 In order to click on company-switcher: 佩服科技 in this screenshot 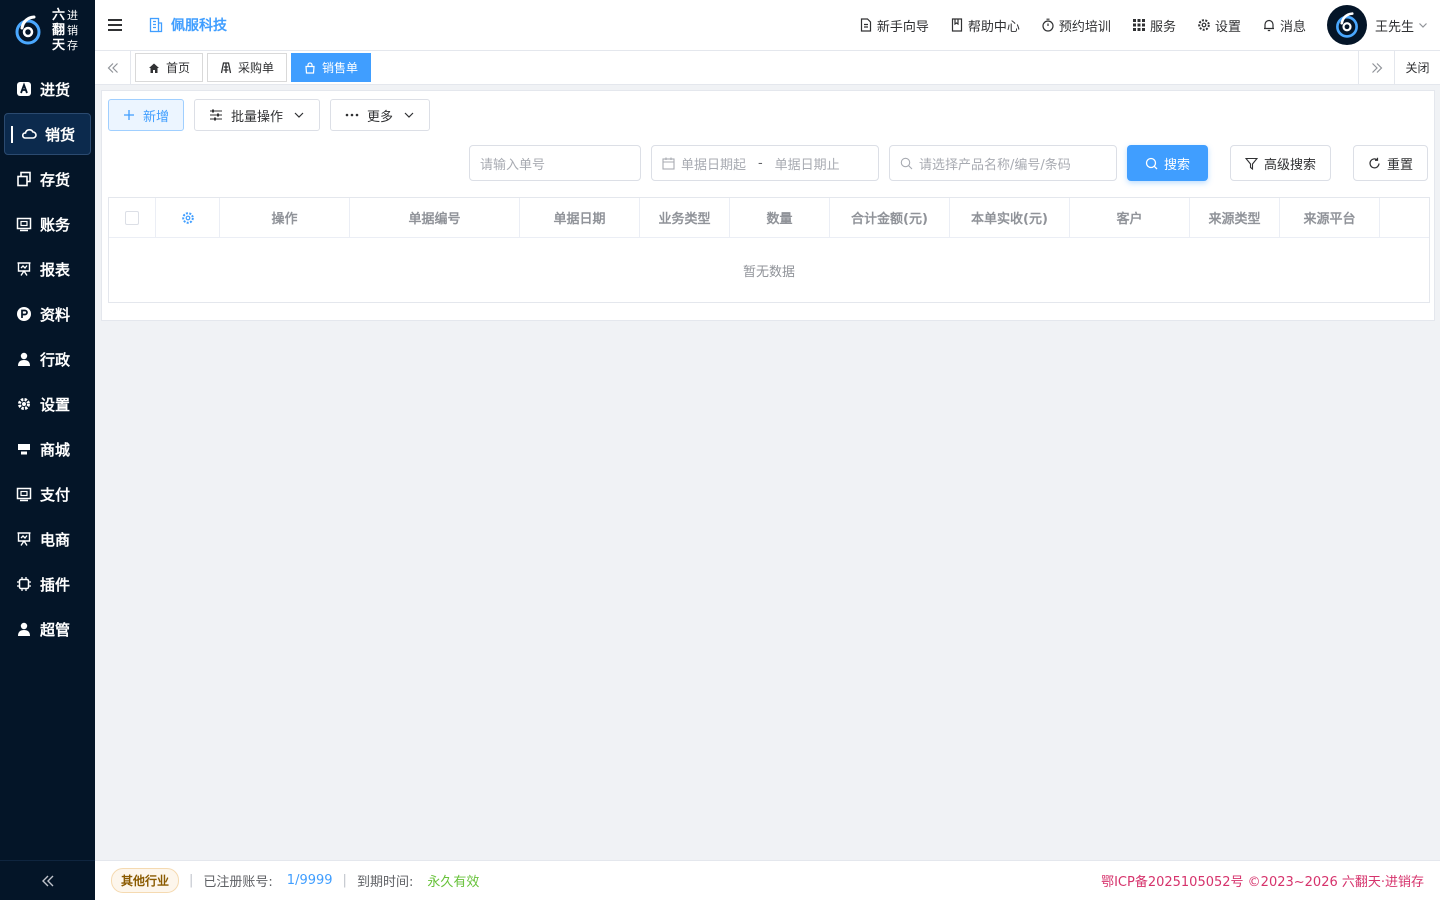, I will do `click(188, 25)`.